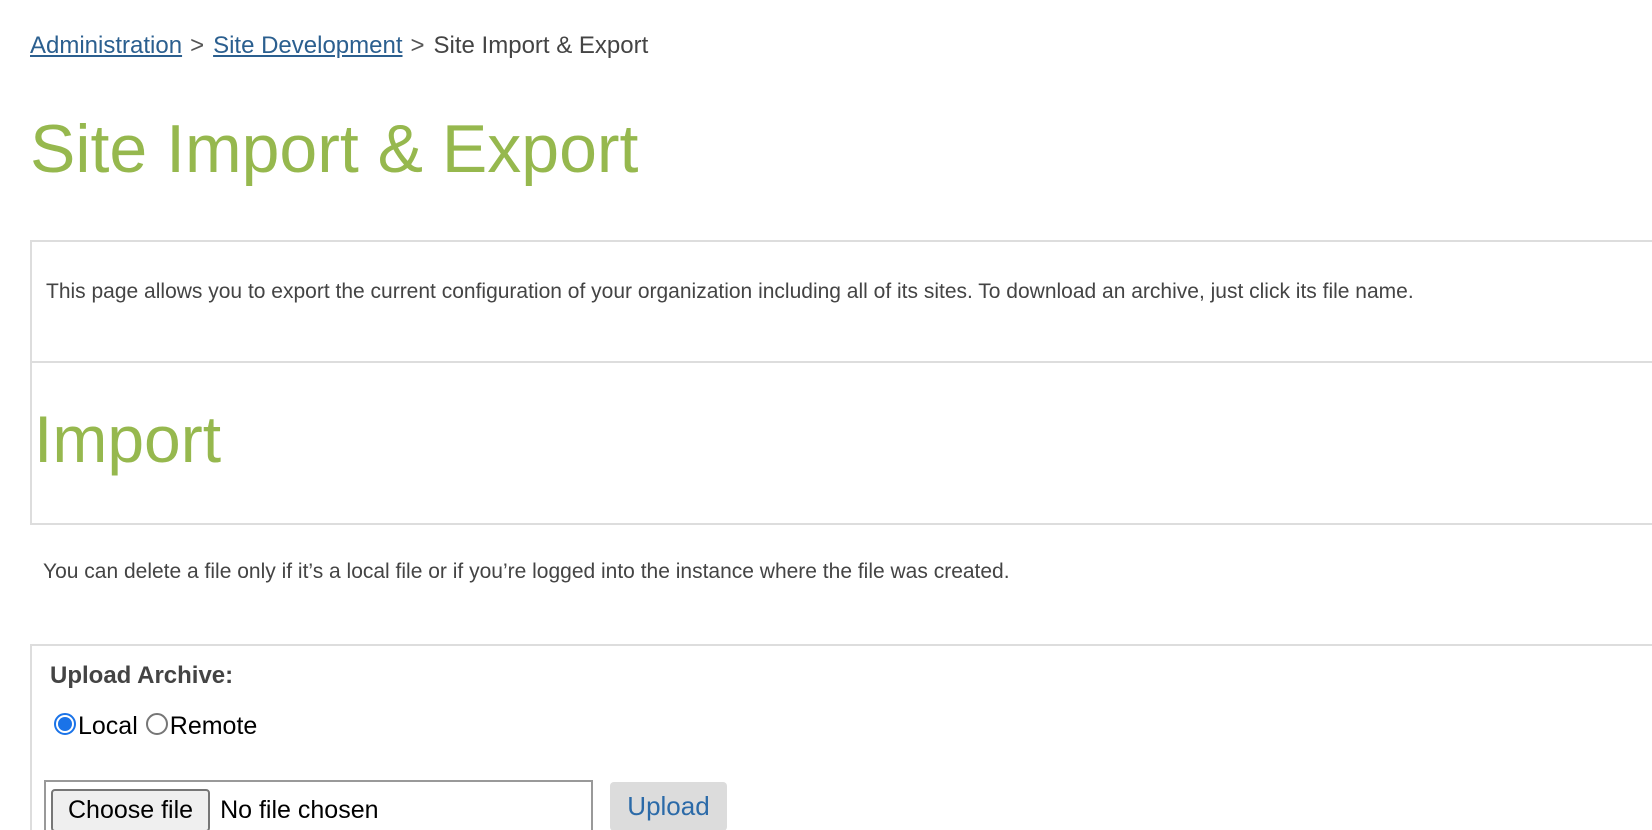 This screenshot has height=830, width=1652. What do you see at coordinates (334, 149) in the screenshot?
I see `page-title: Site Import & Export` at bounding box center [334, 149].